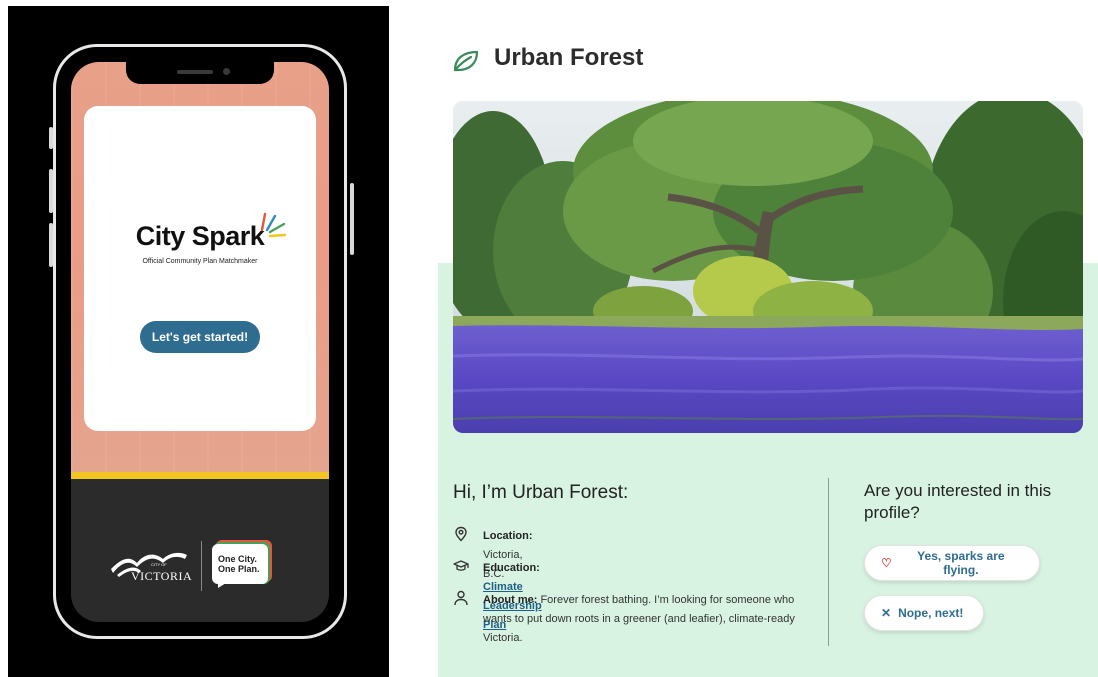 This screenshot has height=677, width=1098. Describe the element at coordinates (159, 564) in the screenshot. I see `city-of-label: CITY OF` at that location.